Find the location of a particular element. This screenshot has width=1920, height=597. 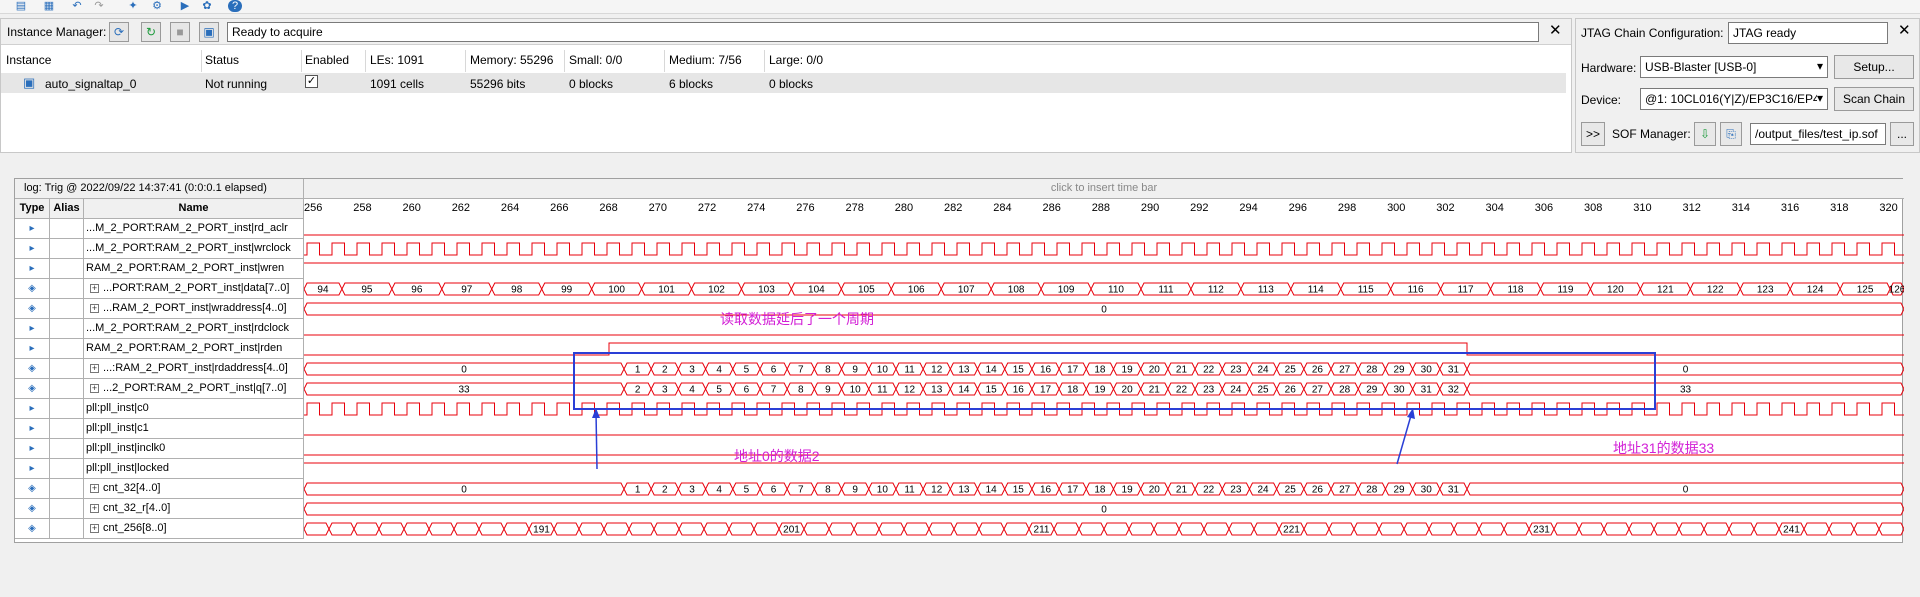

read-data-button: ▣ is located at coordinates (209, 32).